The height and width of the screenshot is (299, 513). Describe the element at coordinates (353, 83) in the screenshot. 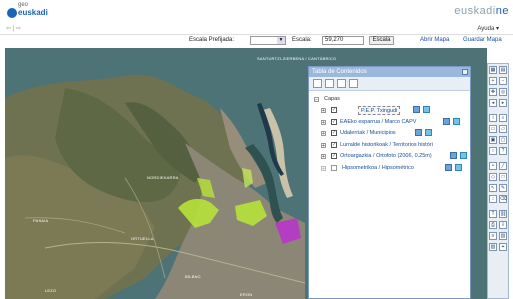

I see `refresh-layers-icon` at that location.